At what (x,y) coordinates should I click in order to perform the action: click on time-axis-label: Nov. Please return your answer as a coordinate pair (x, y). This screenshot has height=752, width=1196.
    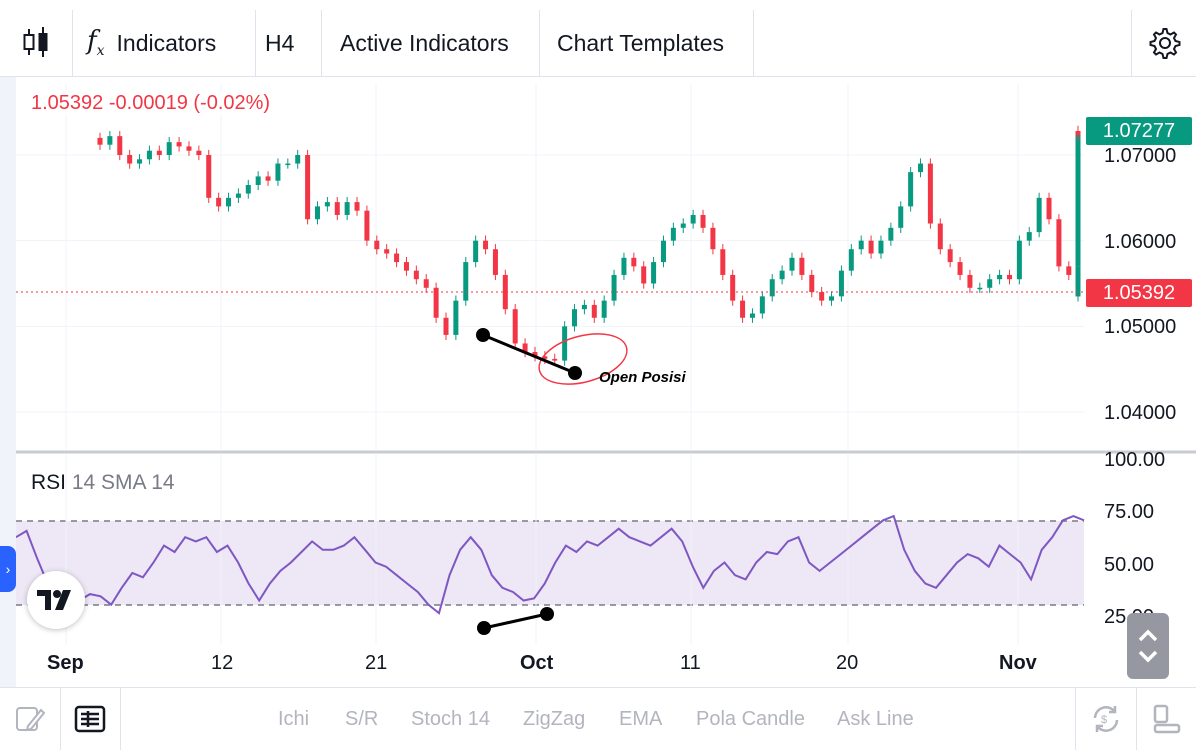
    Looking at the image, I should click on (1018, 663).